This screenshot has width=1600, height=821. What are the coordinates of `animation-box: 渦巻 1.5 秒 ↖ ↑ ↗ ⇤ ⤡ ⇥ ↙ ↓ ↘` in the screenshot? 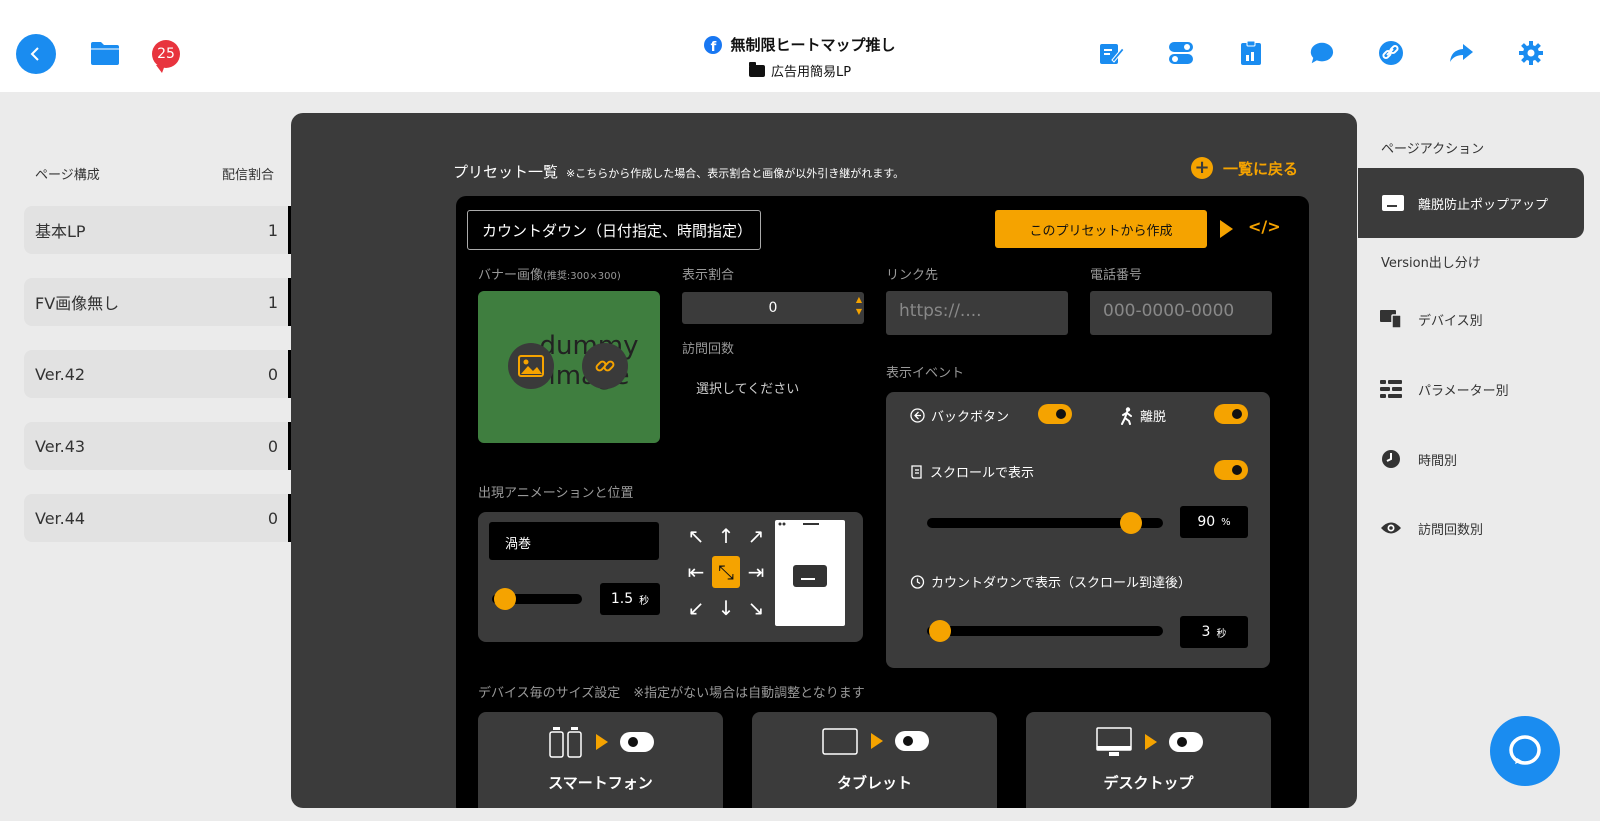 It's located at (670, 577).